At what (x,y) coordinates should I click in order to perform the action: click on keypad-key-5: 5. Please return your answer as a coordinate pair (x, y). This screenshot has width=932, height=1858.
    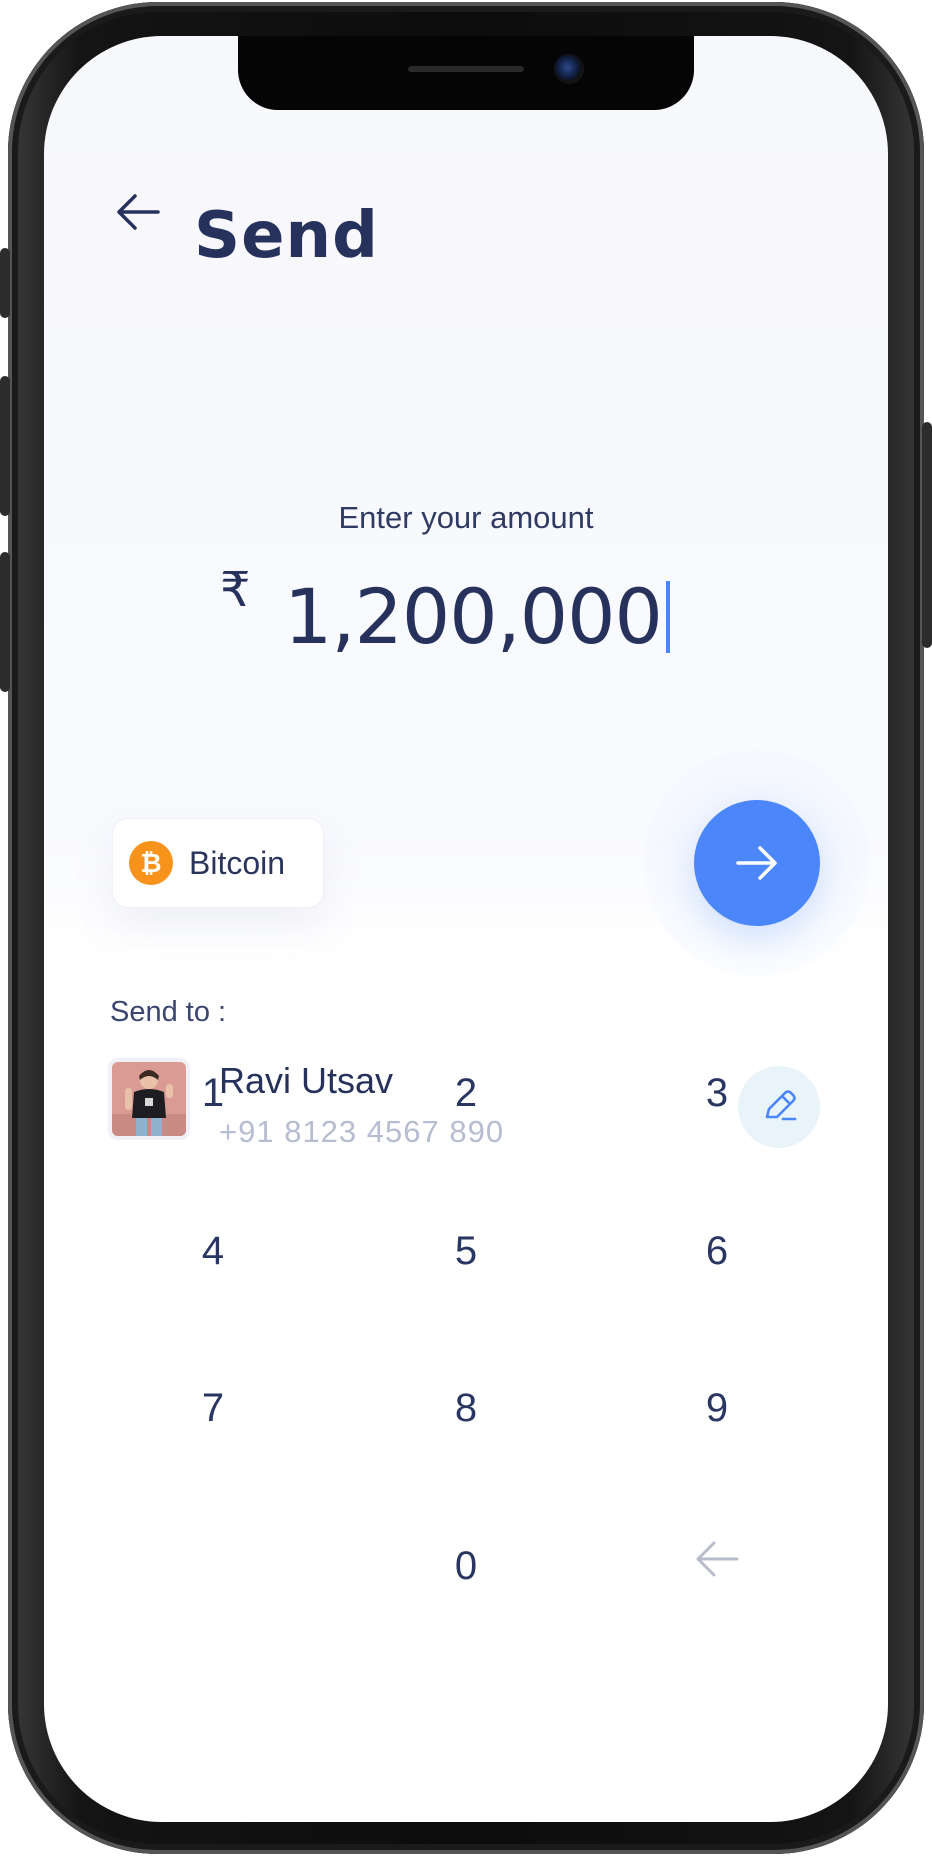
    Looking at the image, I should click on (466, 1251).